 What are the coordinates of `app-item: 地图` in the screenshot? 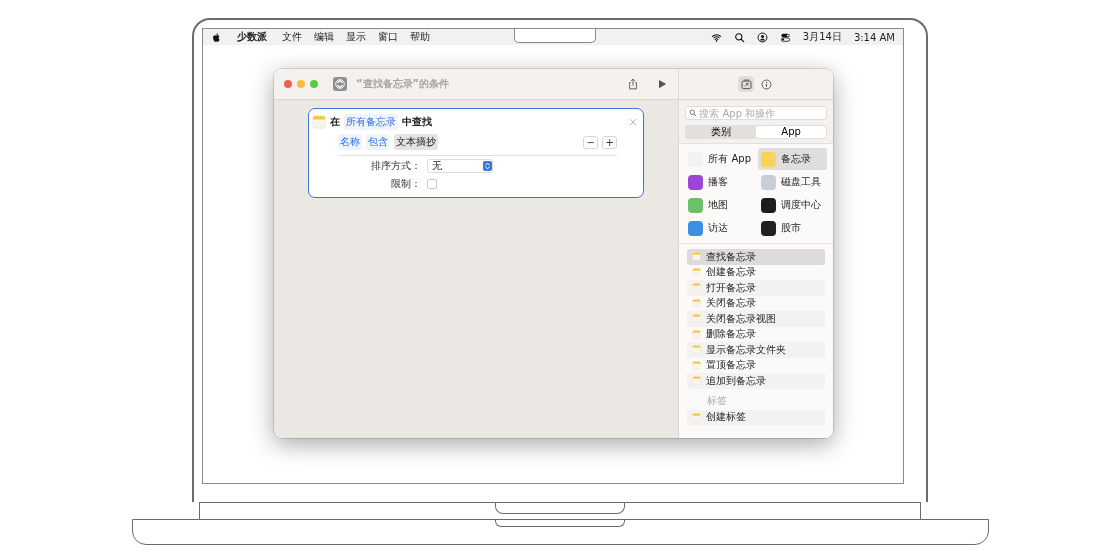 It's located at (720, 205).